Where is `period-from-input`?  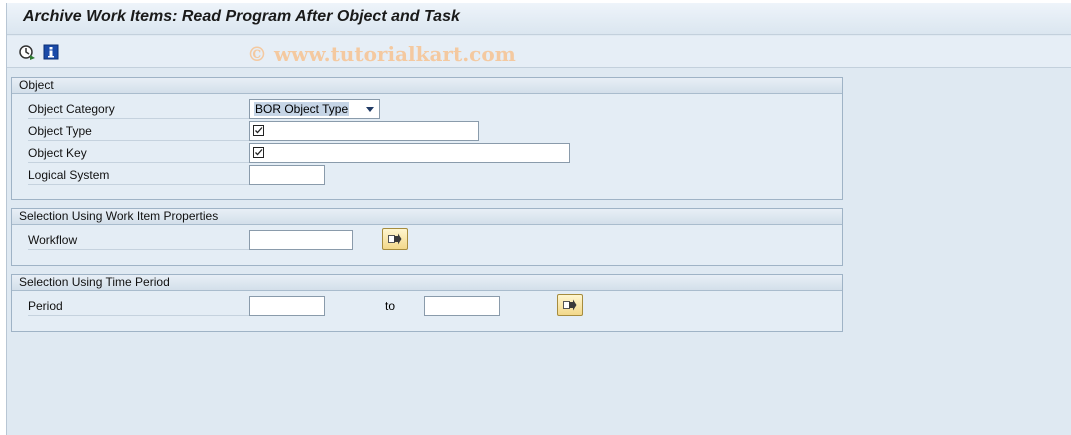
period-from-input is located at coordinates (287, 306).